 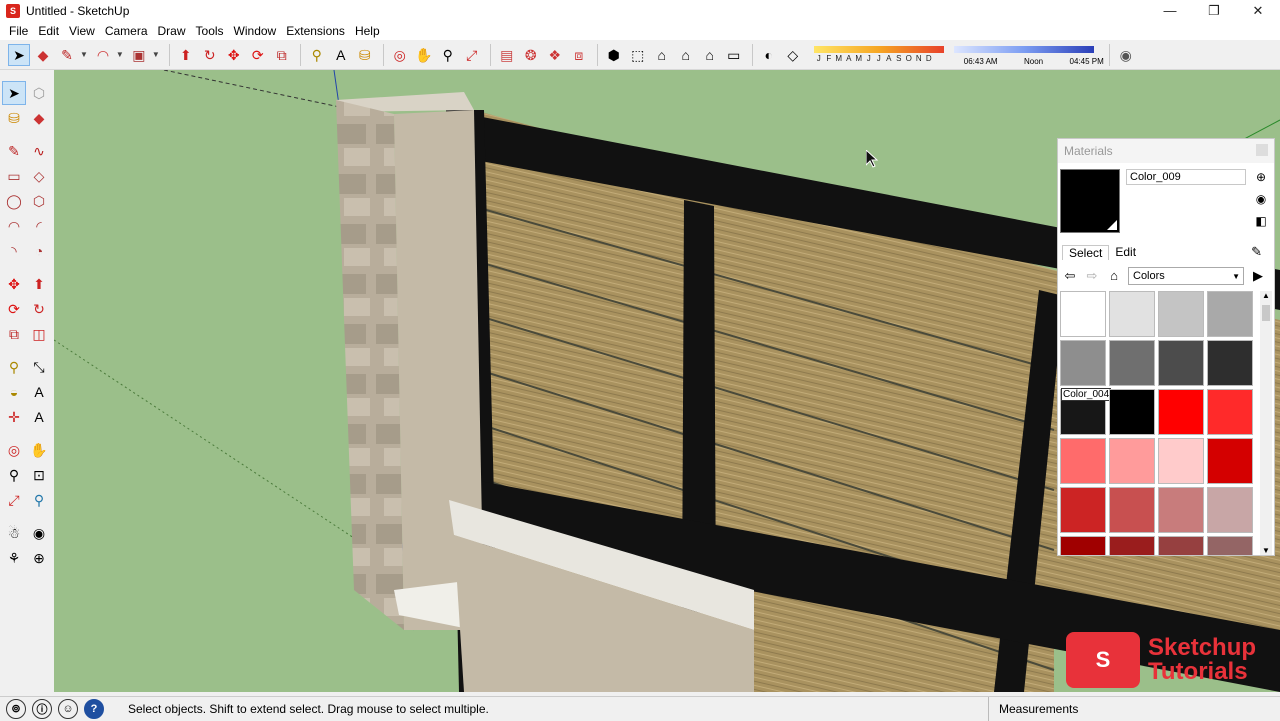 I want to click on close-button: ✕, so click(x=1258, y=11).